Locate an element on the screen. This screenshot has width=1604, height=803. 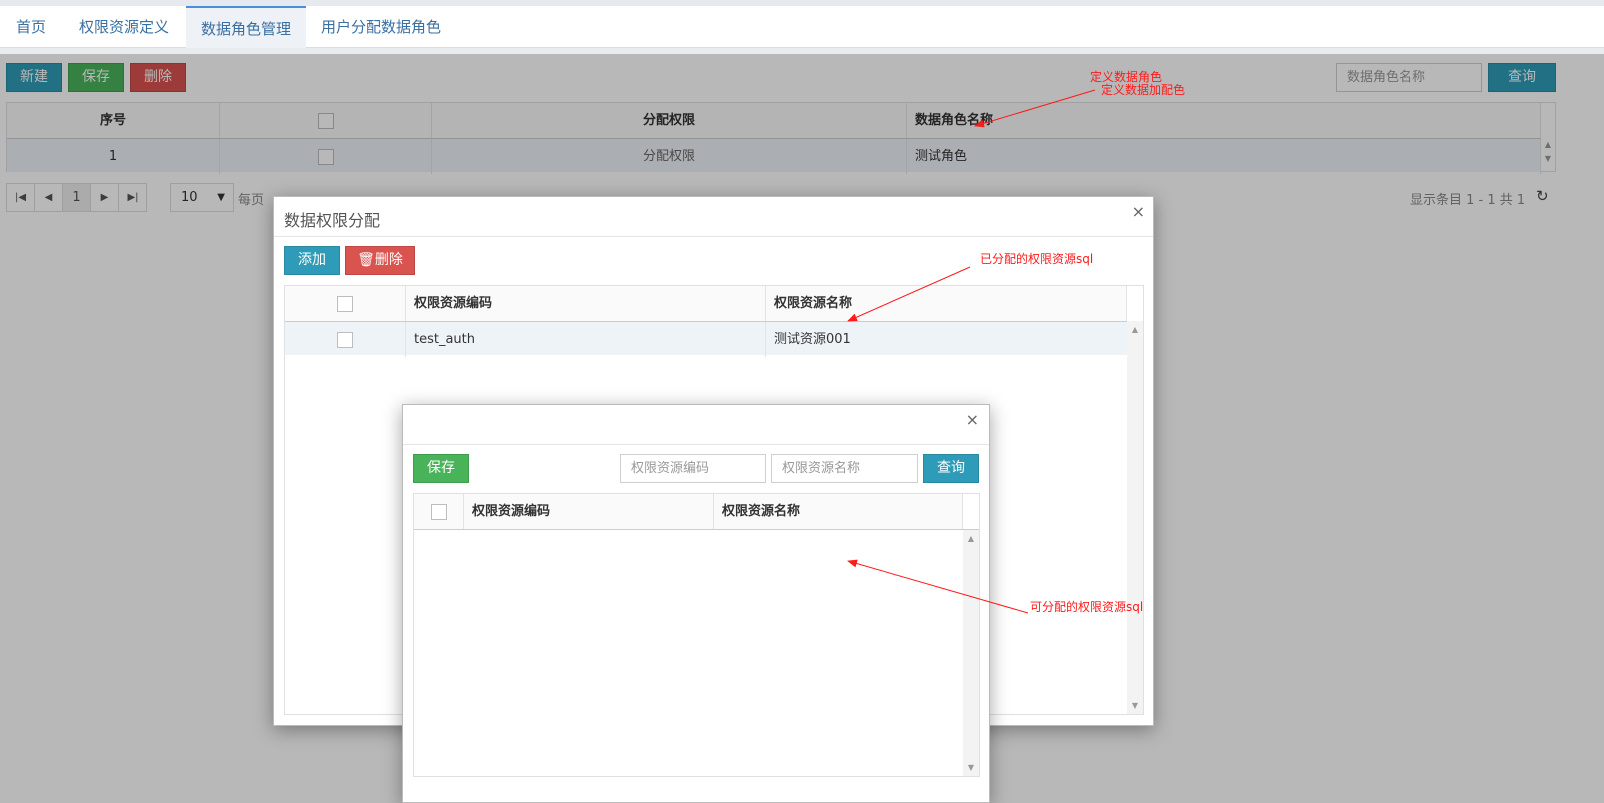
annotation-available: 可分配的权限资源sql is located at coordinates (1087, 607).